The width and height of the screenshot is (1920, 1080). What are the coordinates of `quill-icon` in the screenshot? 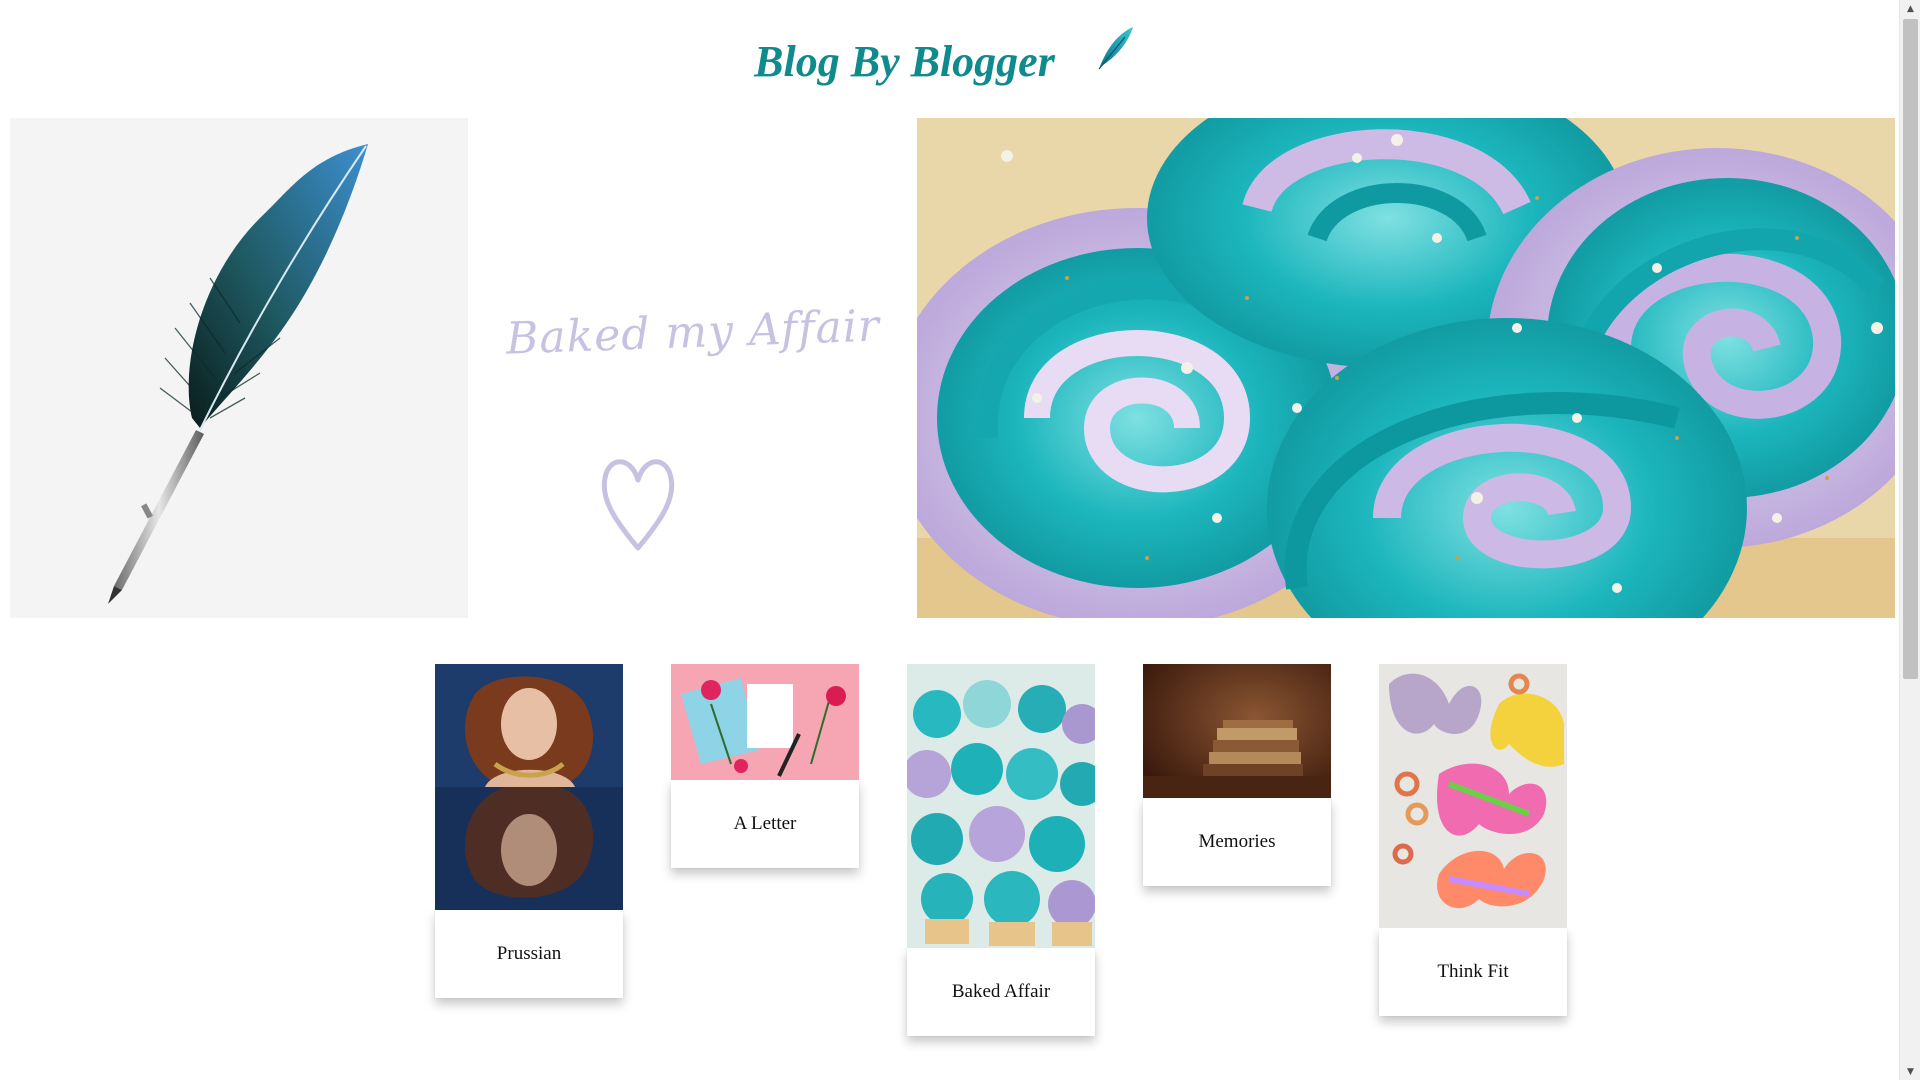 It's located at (1115, 48).